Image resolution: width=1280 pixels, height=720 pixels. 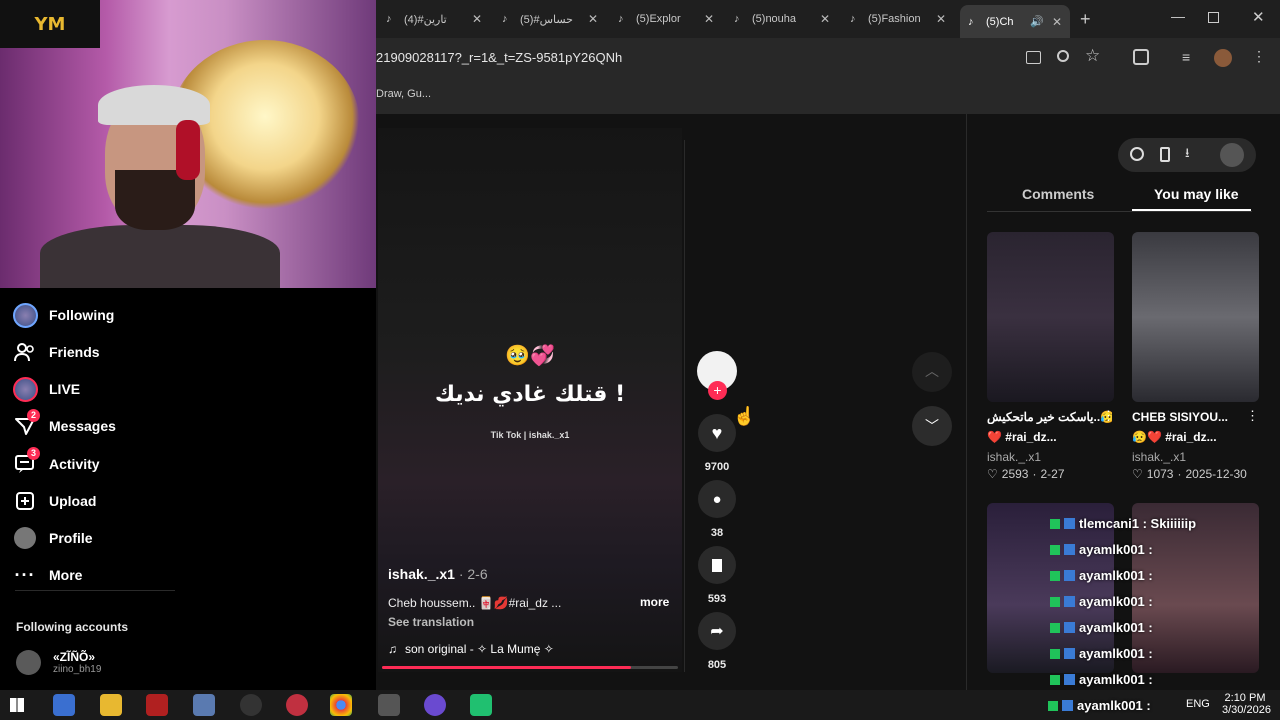 I want to click on sidebar-item-following: Following, so click(x=63, y=315).